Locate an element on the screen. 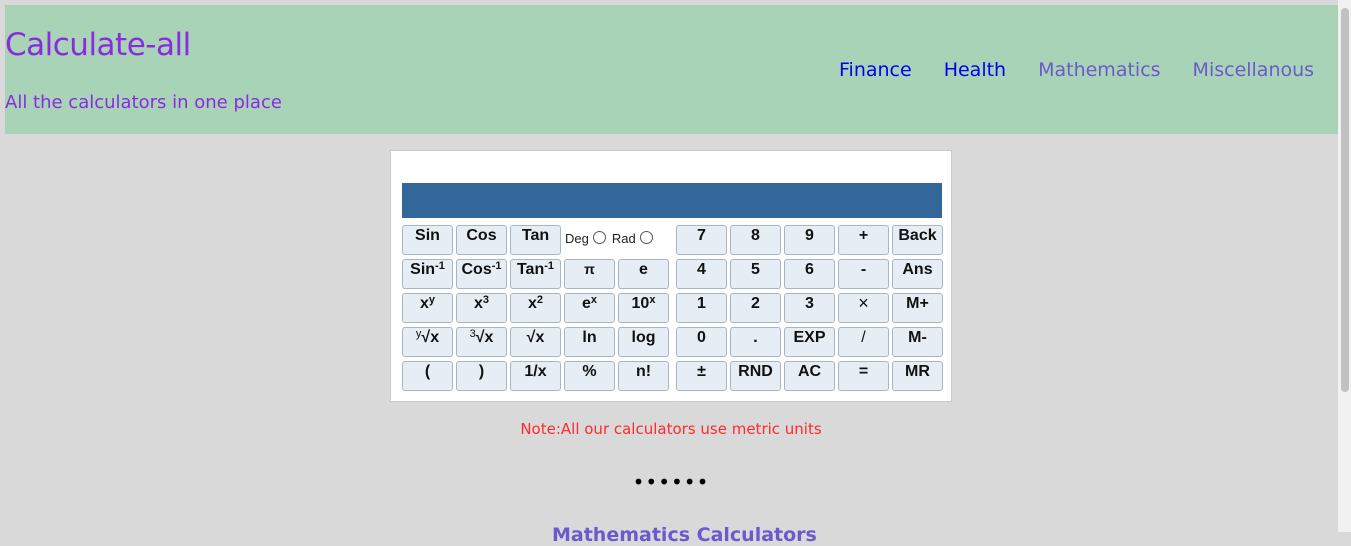 This screenshot has width=1351, height=546. memory-plus-button: M+ is located at coordinates (917, 308).